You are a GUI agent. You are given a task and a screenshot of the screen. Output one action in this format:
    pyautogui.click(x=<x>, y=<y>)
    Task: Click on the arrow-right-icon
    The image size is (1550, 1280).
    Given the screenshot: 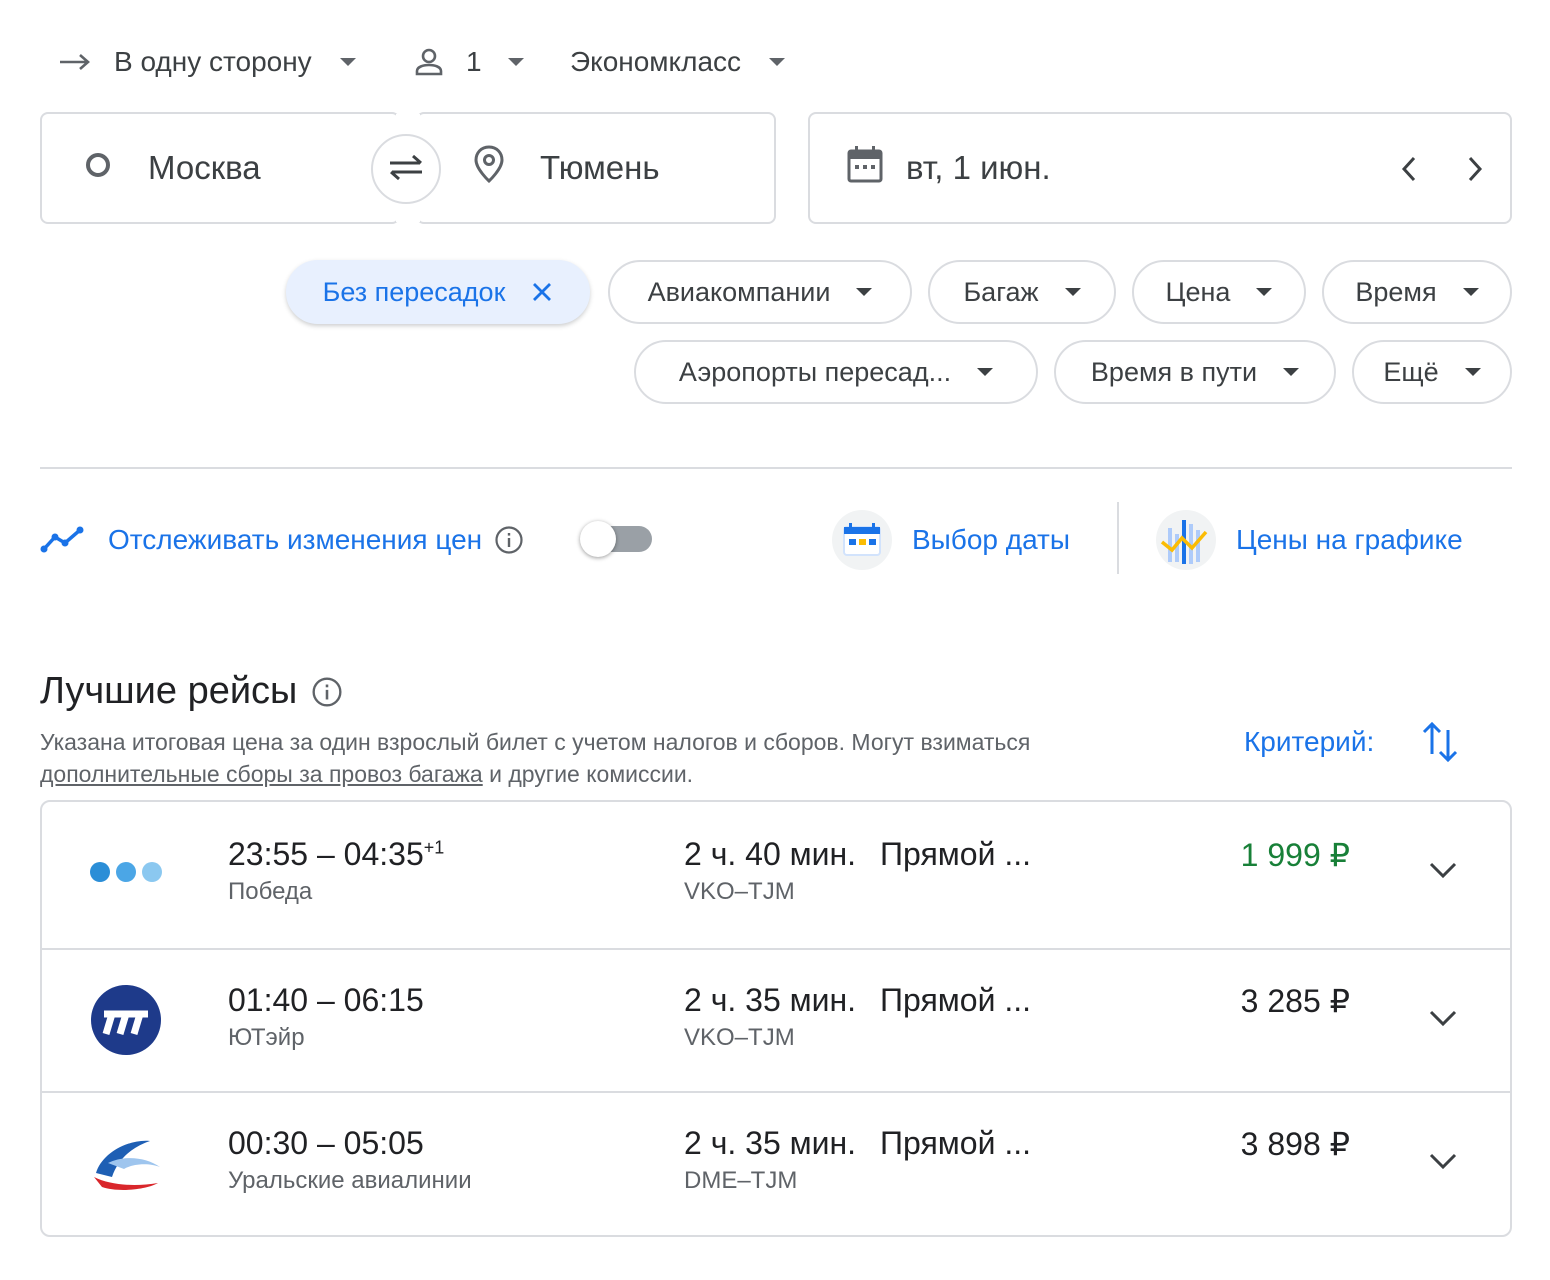 What is the action you would take?
    pyautogui.click(x=75, y=62)
    